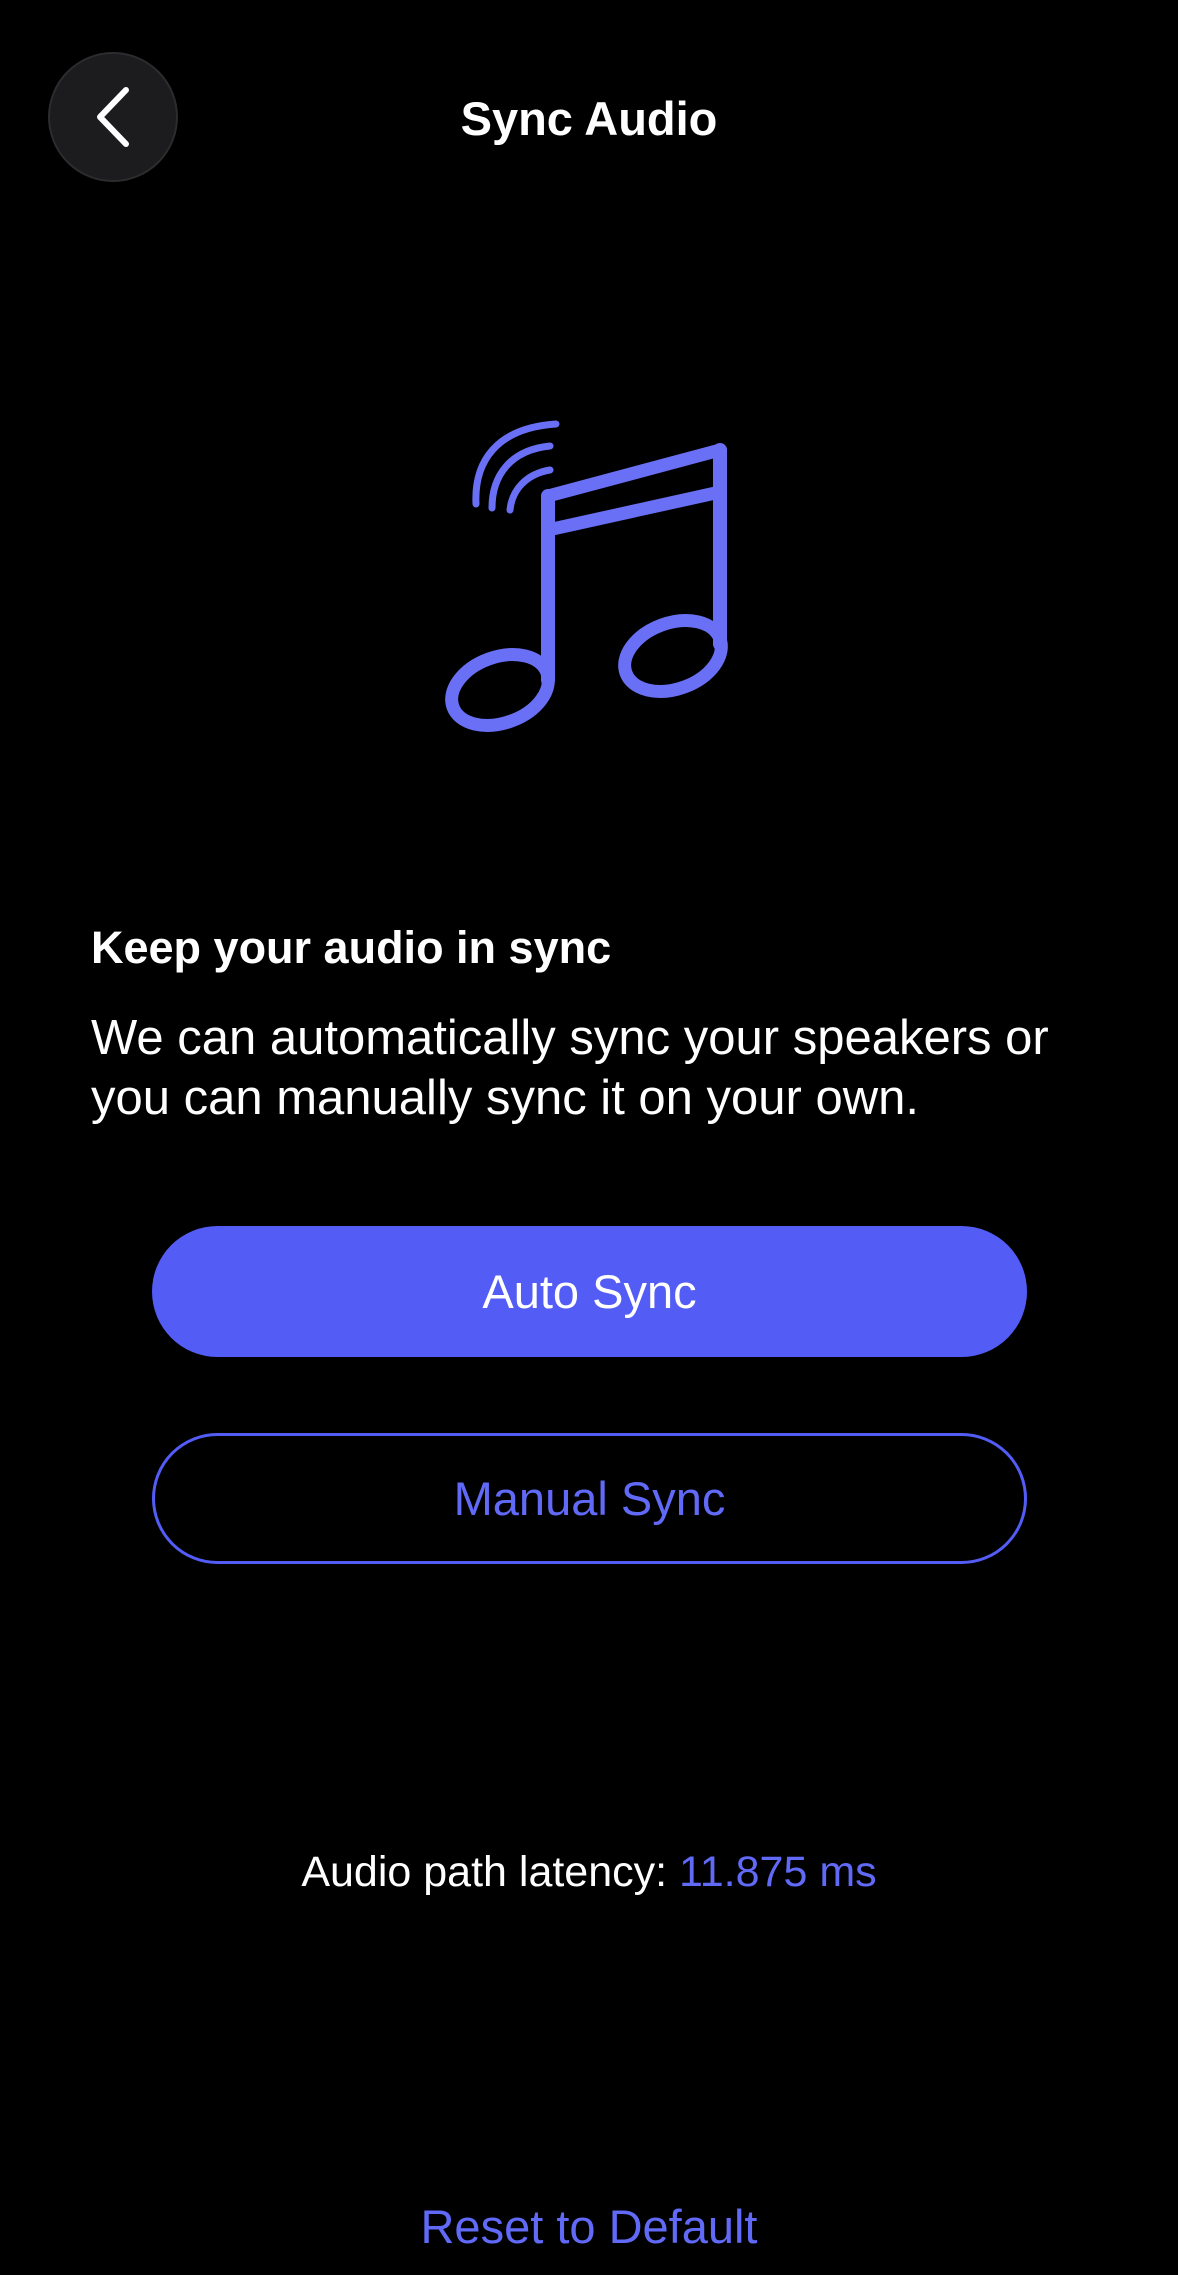 The width and height of the screenshot is (1178, 2275). Describe the element at coordinates (589, 2227) in the screenshot. I see `reset-to-default-link: Reset to Default` at that location.